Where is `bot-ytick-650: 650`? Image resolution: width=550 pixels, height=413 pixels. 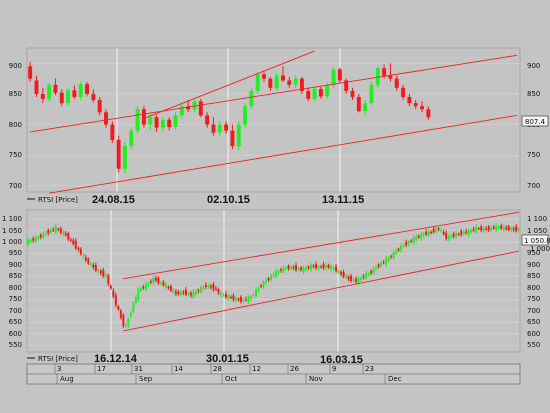 bot-ytick-650: 650 is located at coordinates (15, 322).